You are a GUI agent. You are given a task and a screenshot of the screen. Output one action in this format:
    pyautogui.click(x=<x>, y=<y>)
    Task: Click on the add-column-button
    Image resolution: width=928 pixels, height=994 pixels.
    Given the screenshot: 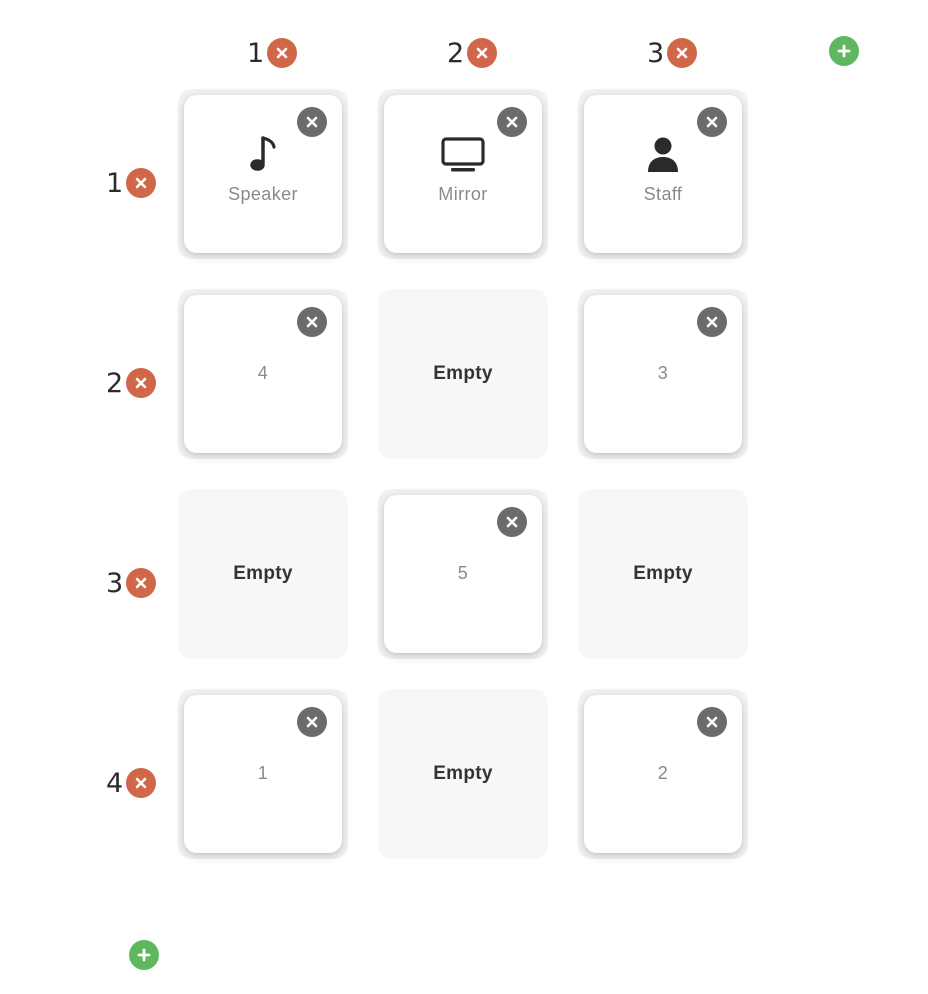 What is the action you would take?
    pyautogui.click(x=844, y=51)
    